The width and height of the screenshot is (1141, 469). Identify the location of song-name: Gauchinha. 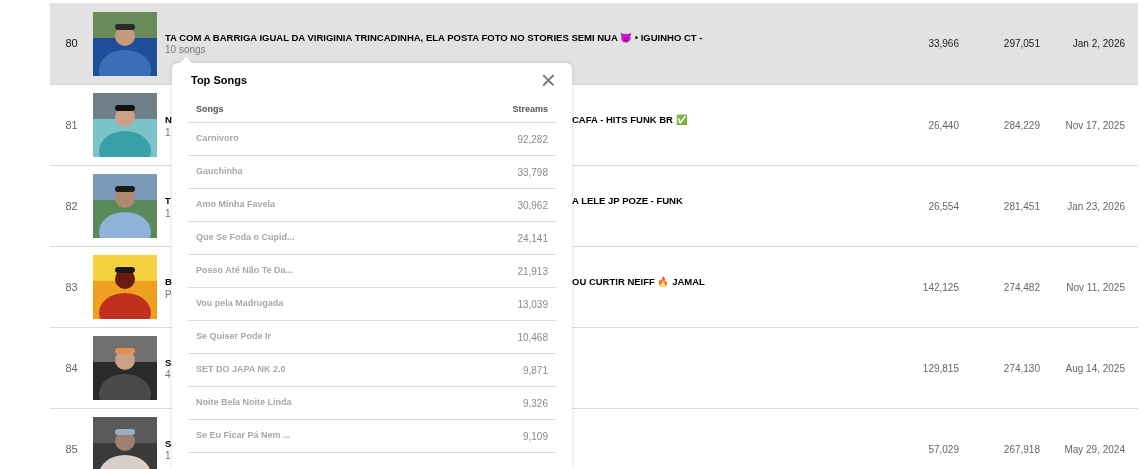
(219, 172).